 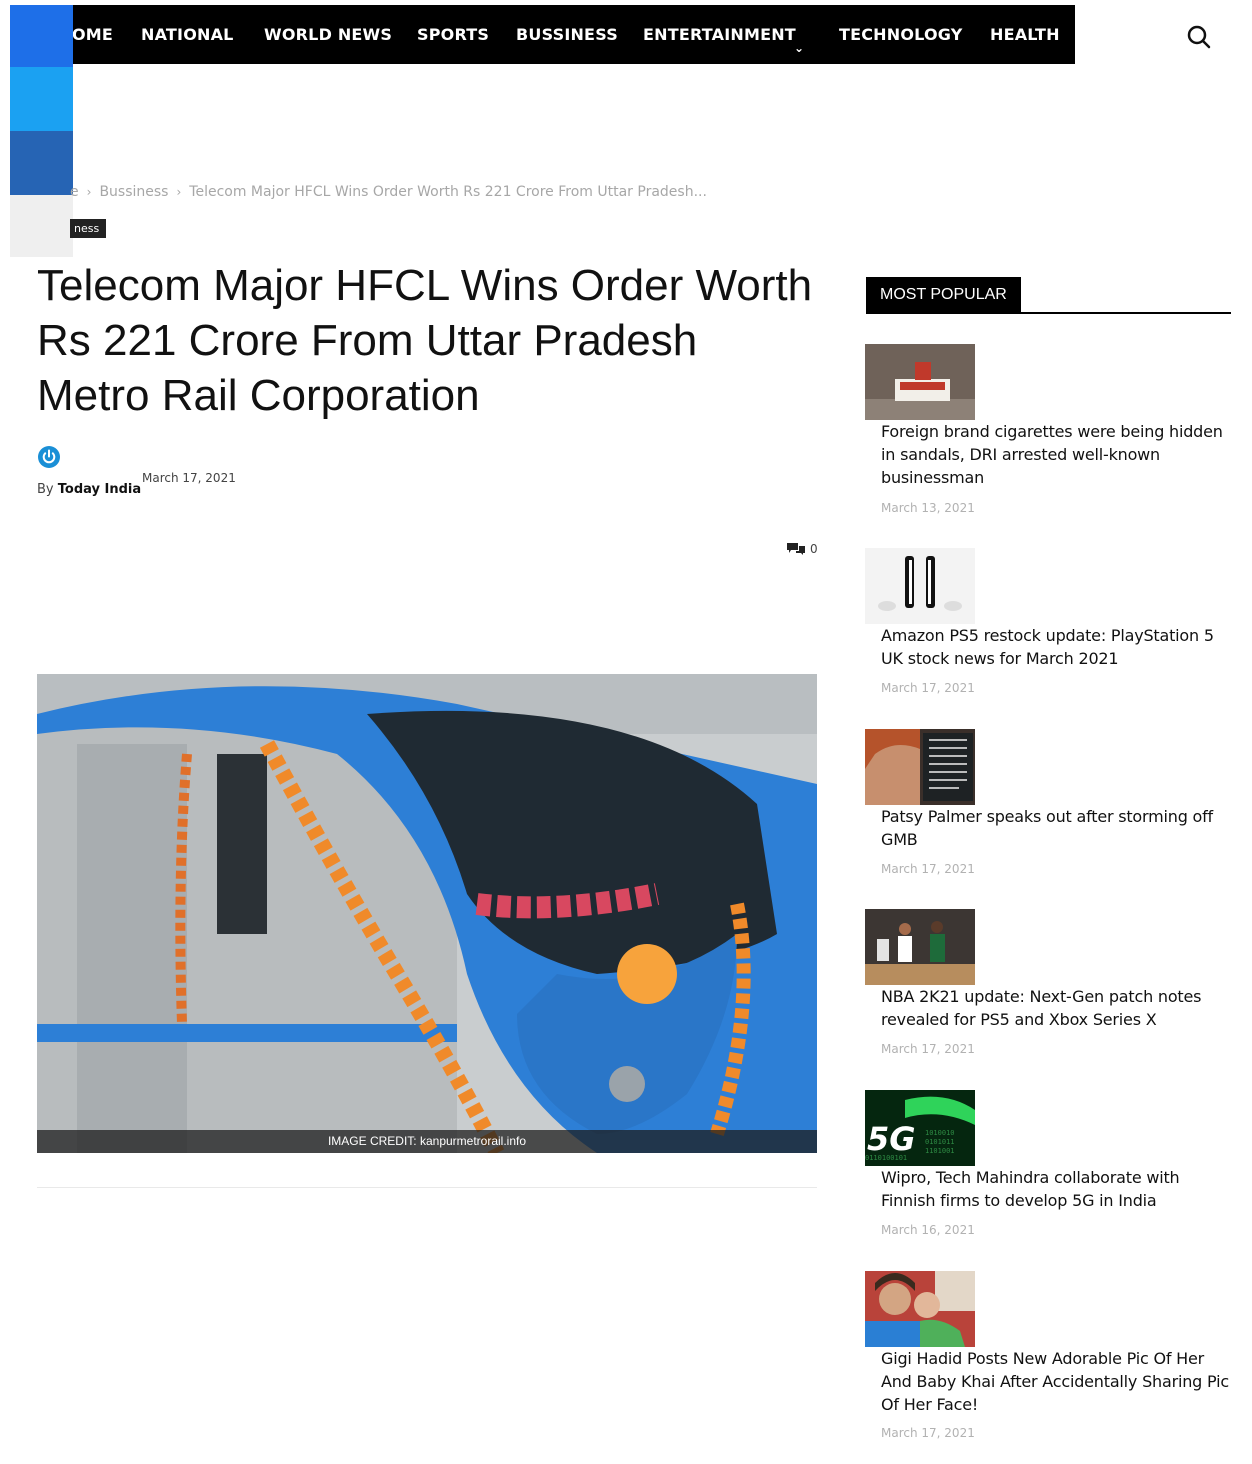 I want to click on nav-item-home: OME, so click(x=92, y=34).